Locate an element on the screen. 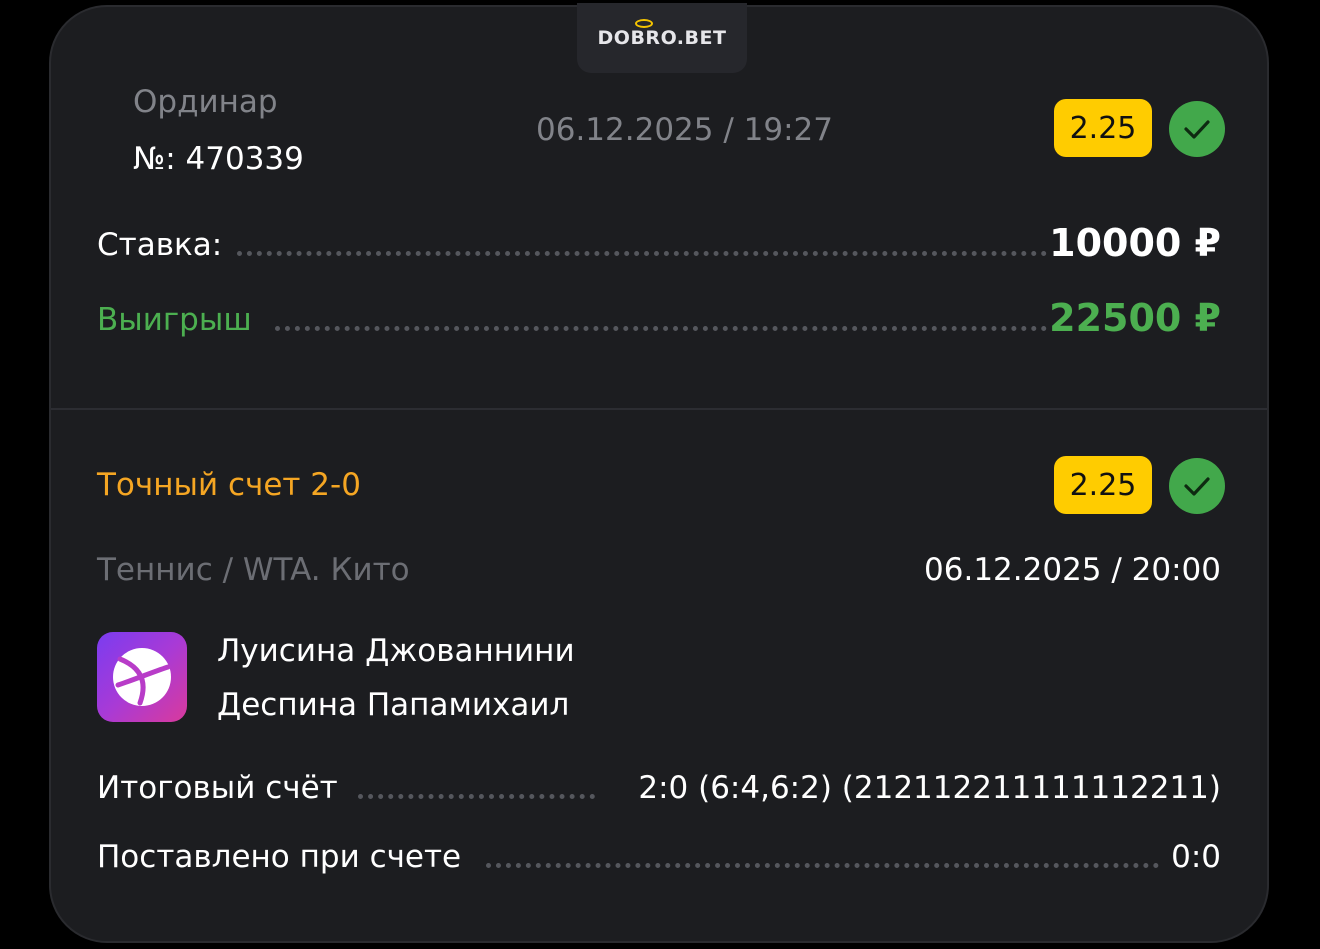 This screenshot has height=949, width=1320. odds-badge: 2.25 is located at coordinates (1103, 128).